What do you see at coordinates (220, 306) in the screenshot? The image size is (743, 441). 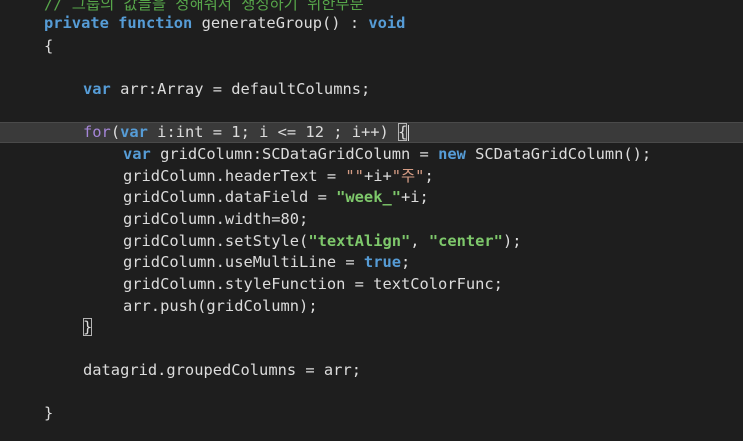 I see `code-token: arr.push(gridColumn);` at bounding box center [220, 306].